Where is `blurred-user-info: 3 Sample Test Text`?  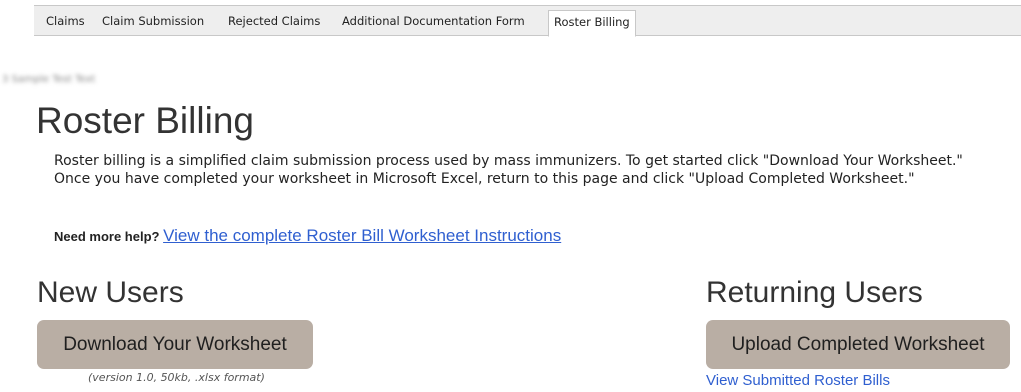
blurred-user-info: 3 Sample Test Text is located at coordinates (49, 79).